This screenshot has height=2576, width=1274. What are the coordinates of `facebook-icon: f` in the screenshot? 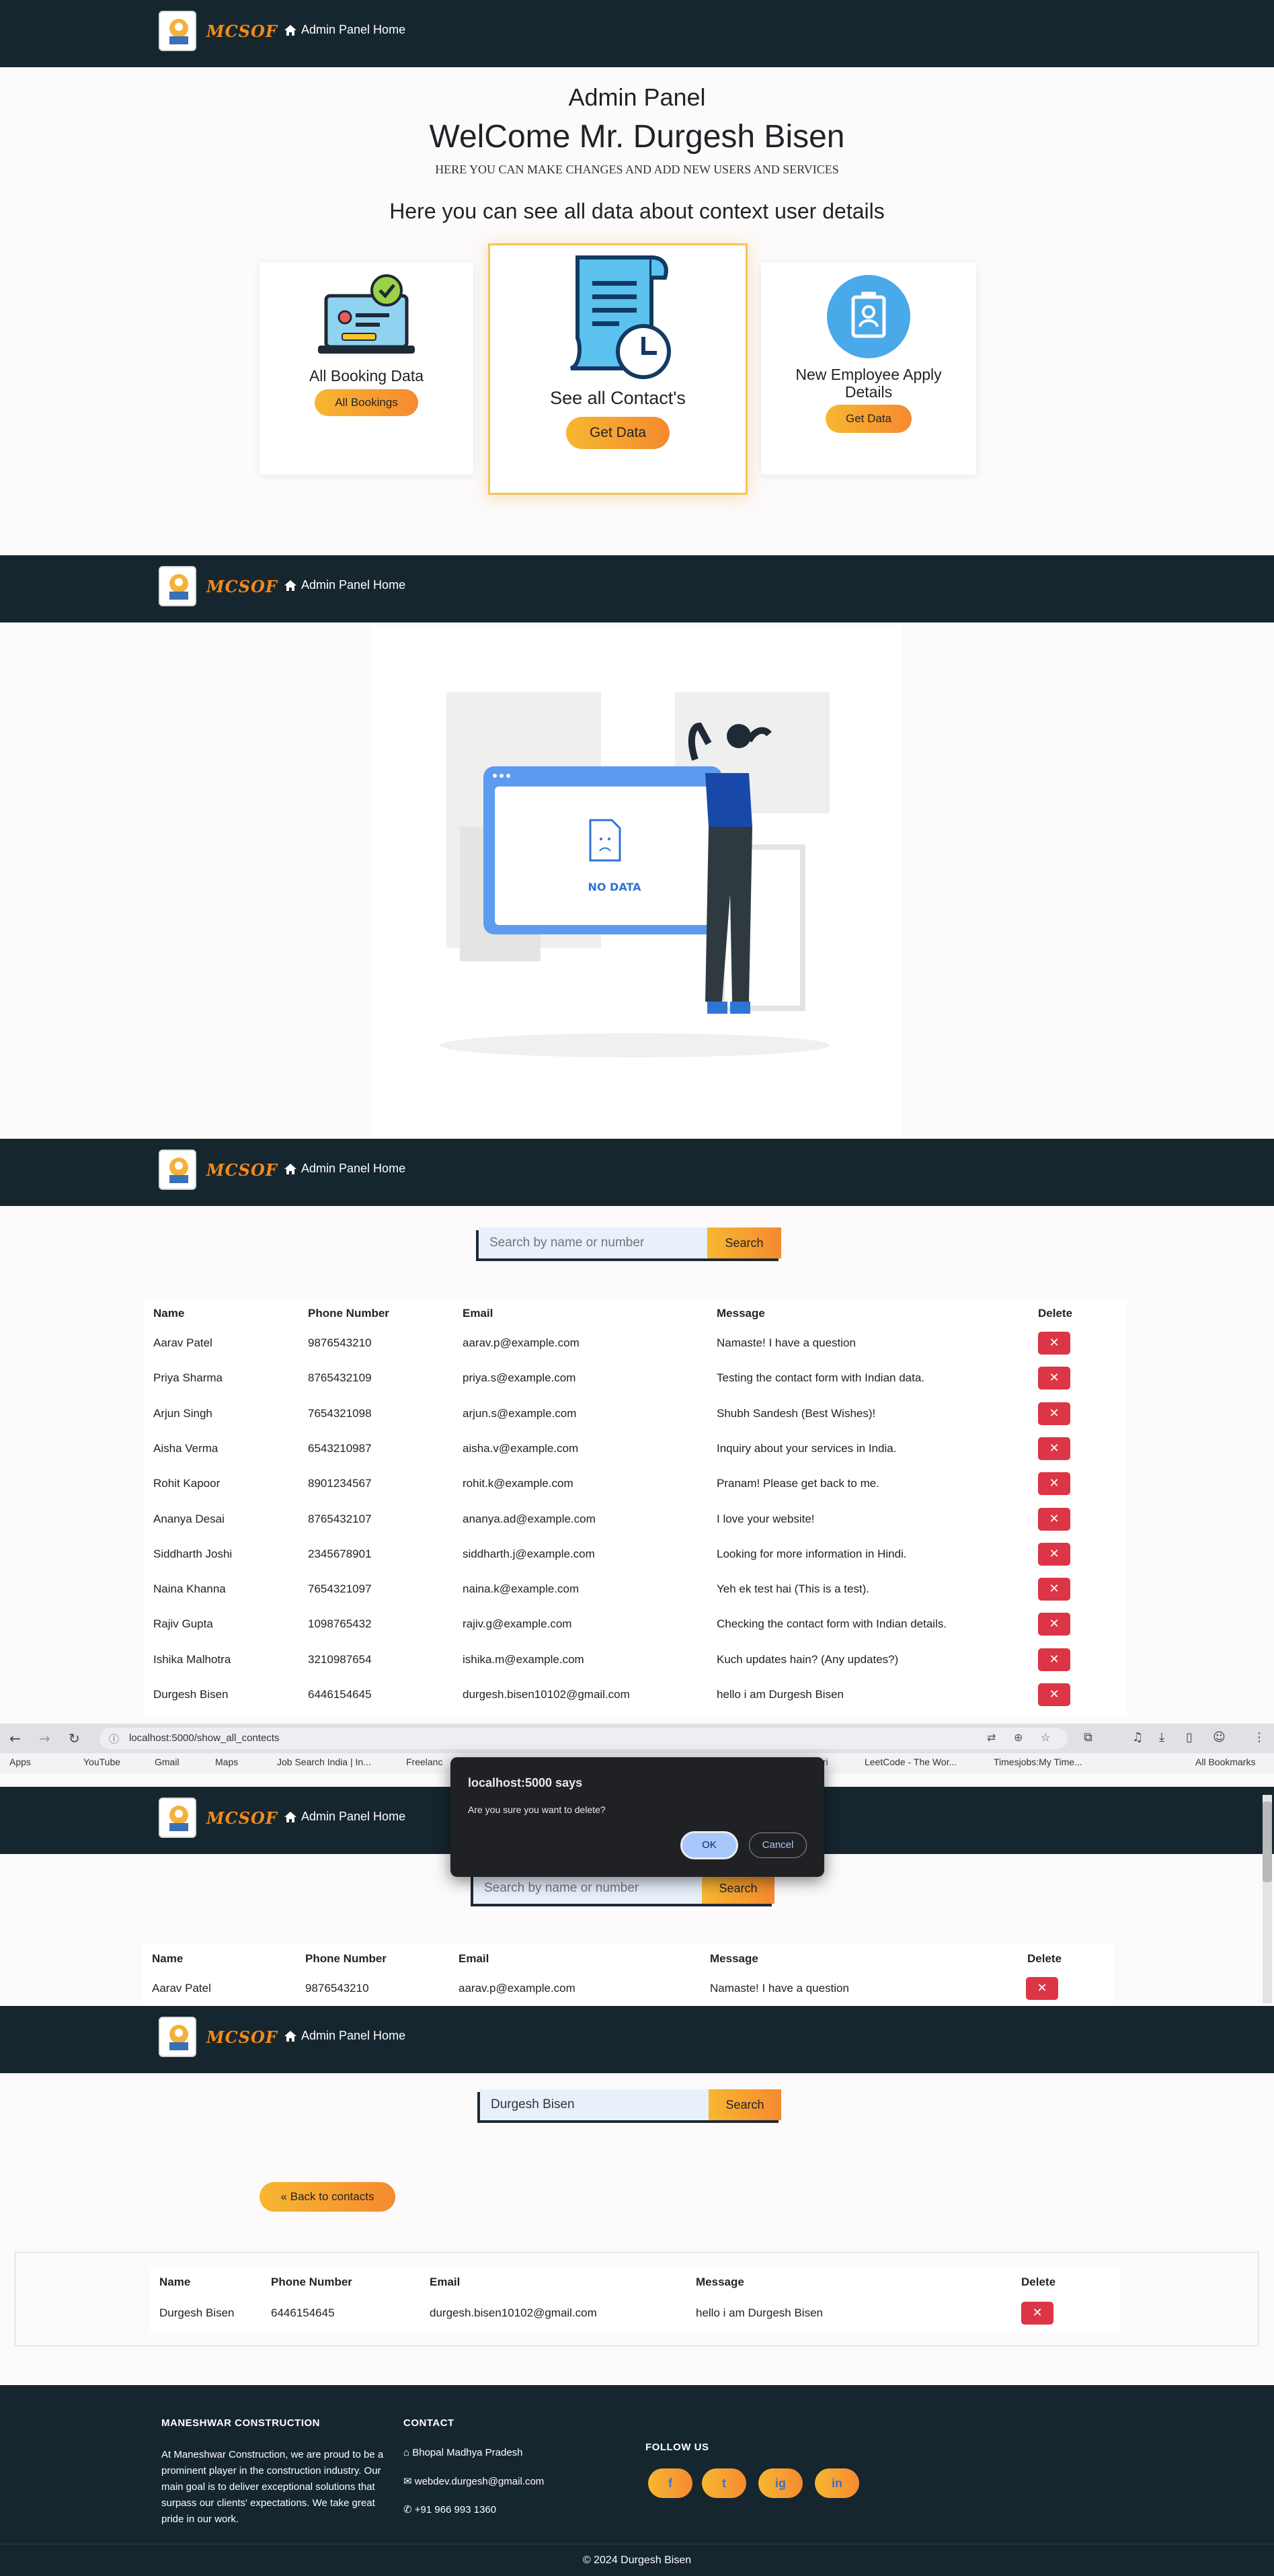 It's located at (670, 2483).